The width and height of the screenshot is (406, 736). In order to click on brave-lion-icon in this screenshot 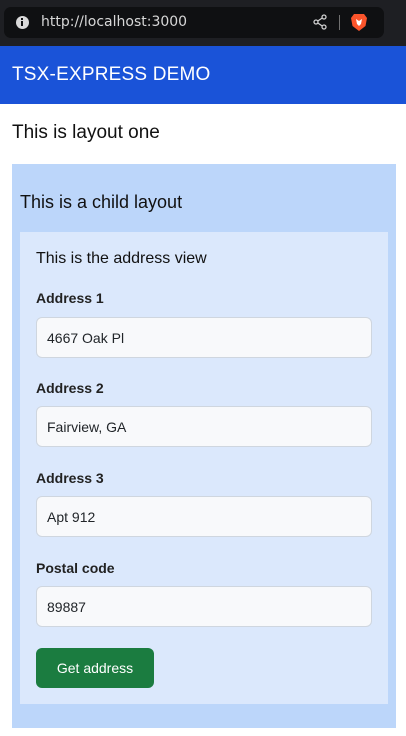, I will do `click(359, 22)`.